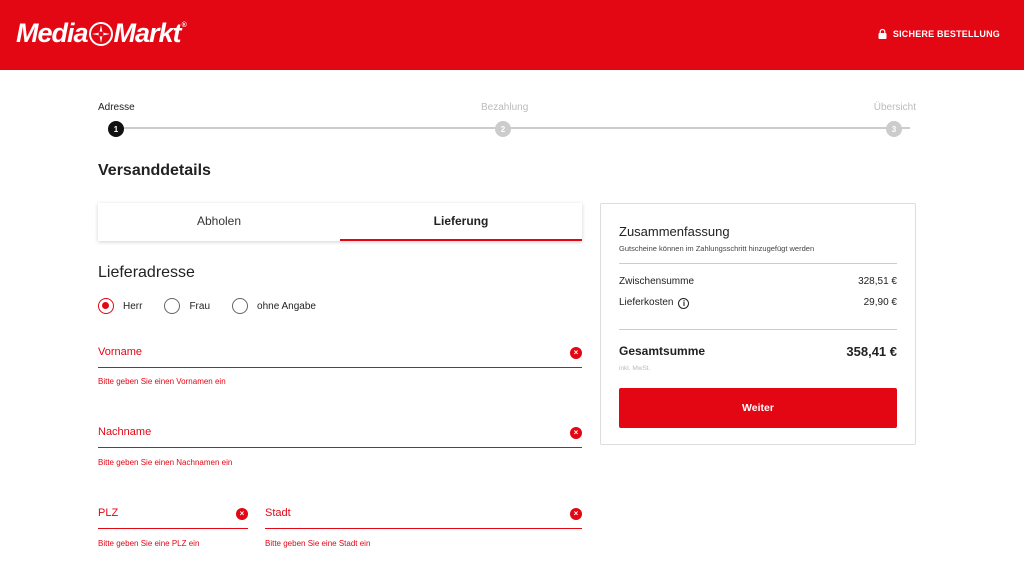 The height and width of the screenshot is (562, 1024). What do you see at coordinates (173, 518) in the screenshot?
I see `postal-code-field: PLZ ×` at bounding box center [173, 518].